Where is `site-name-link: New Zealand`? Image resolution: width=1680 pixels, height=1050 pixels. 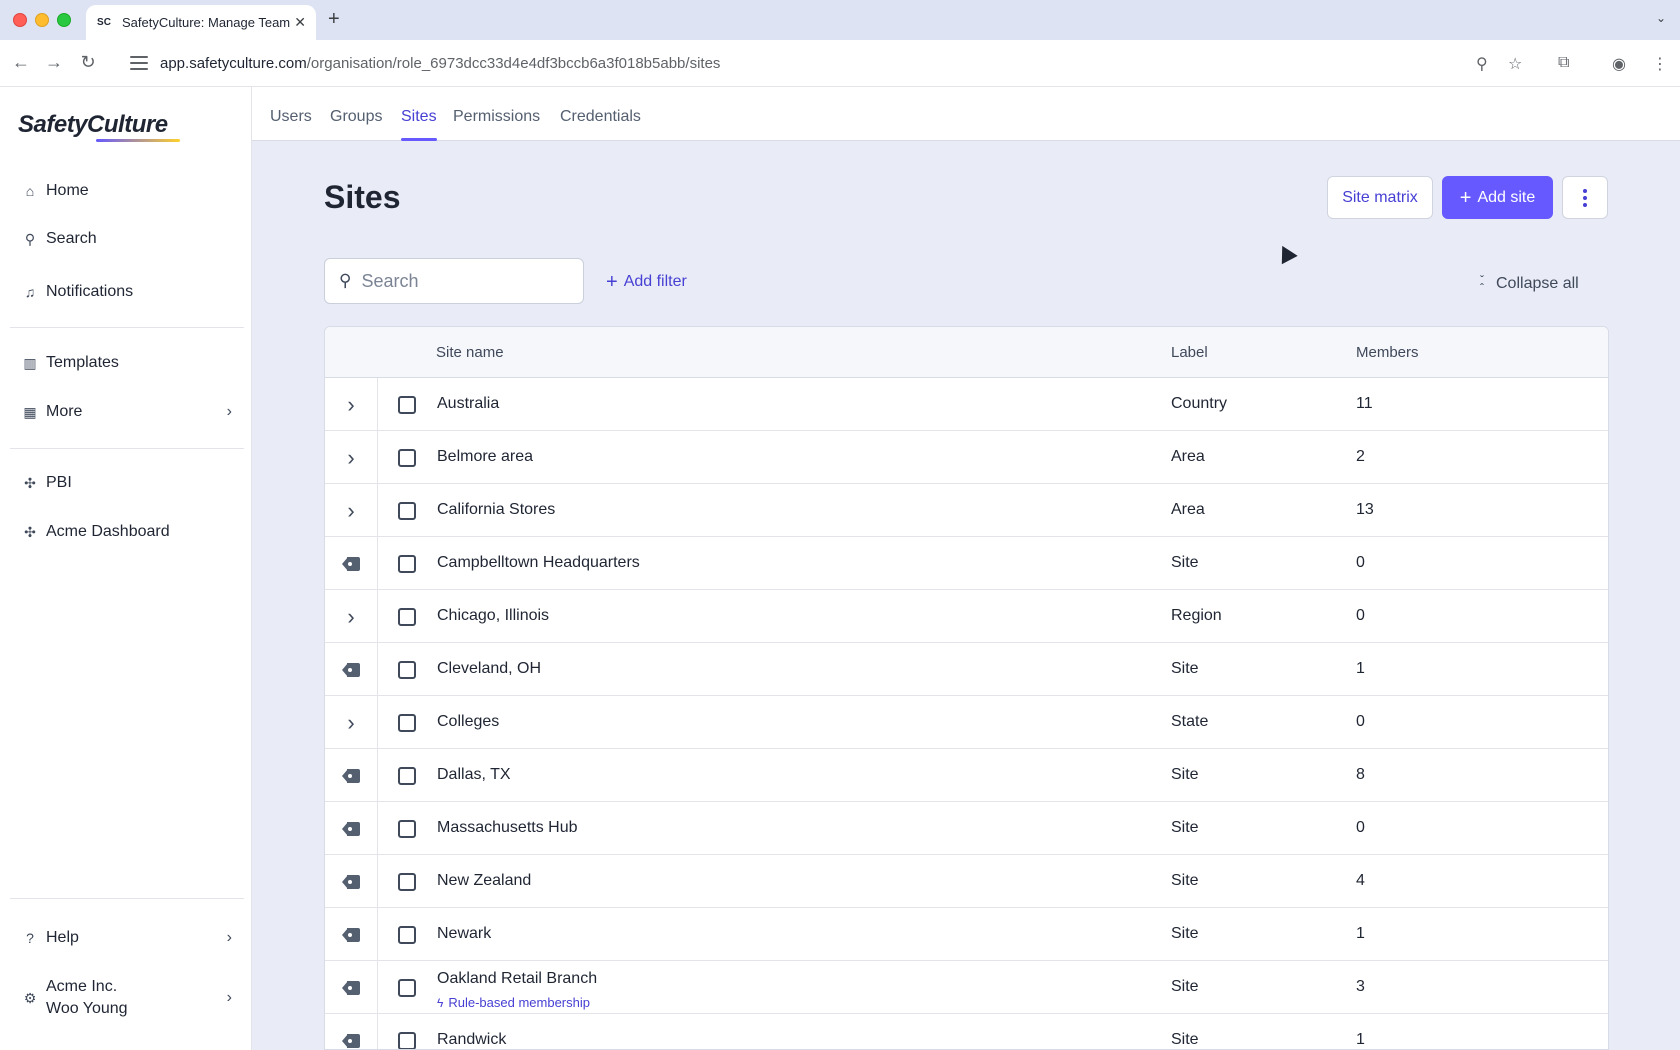
site-name-link: New Zealand is located at coordinates (484, 881).